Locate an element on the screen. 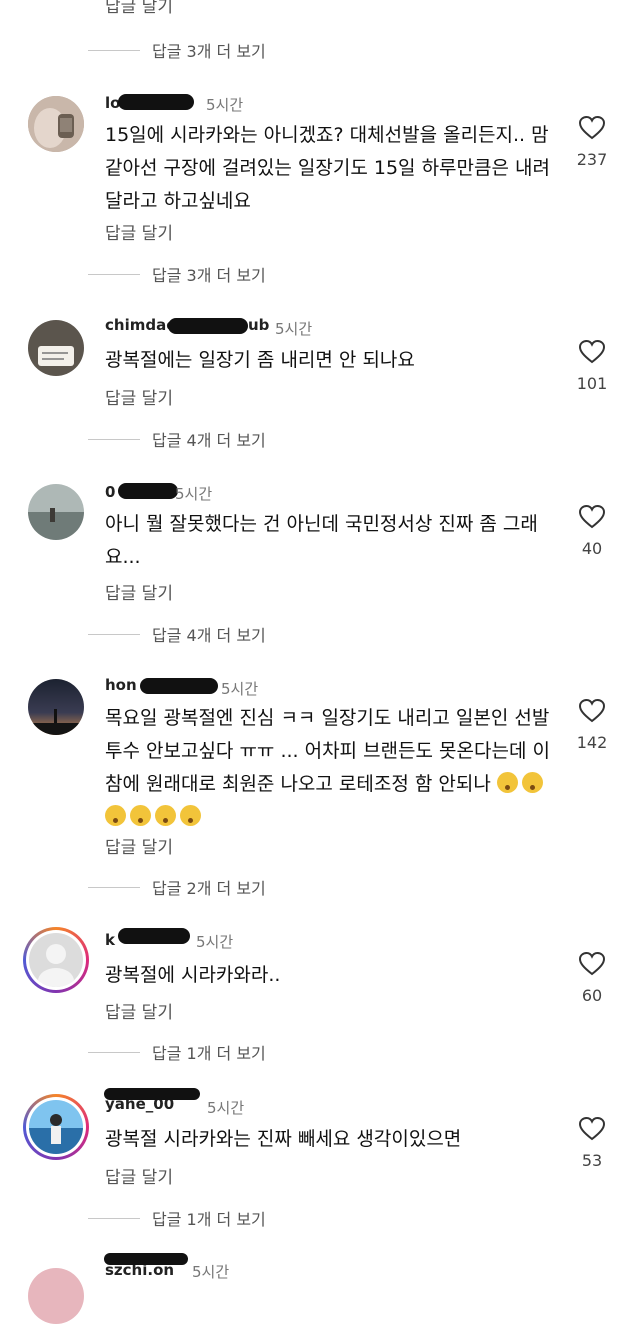  view-more-replies: 답글 2개 더 보기 is located at coordinates (177, 887).